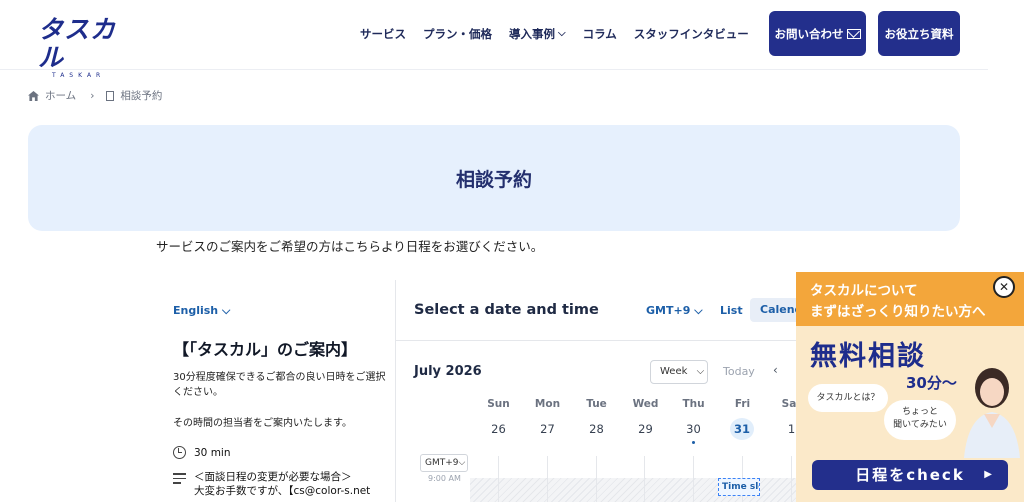  Describe the element at coordinates (868, 356) in the screenshot. I see `promo-headline: 無料相談` at that location.